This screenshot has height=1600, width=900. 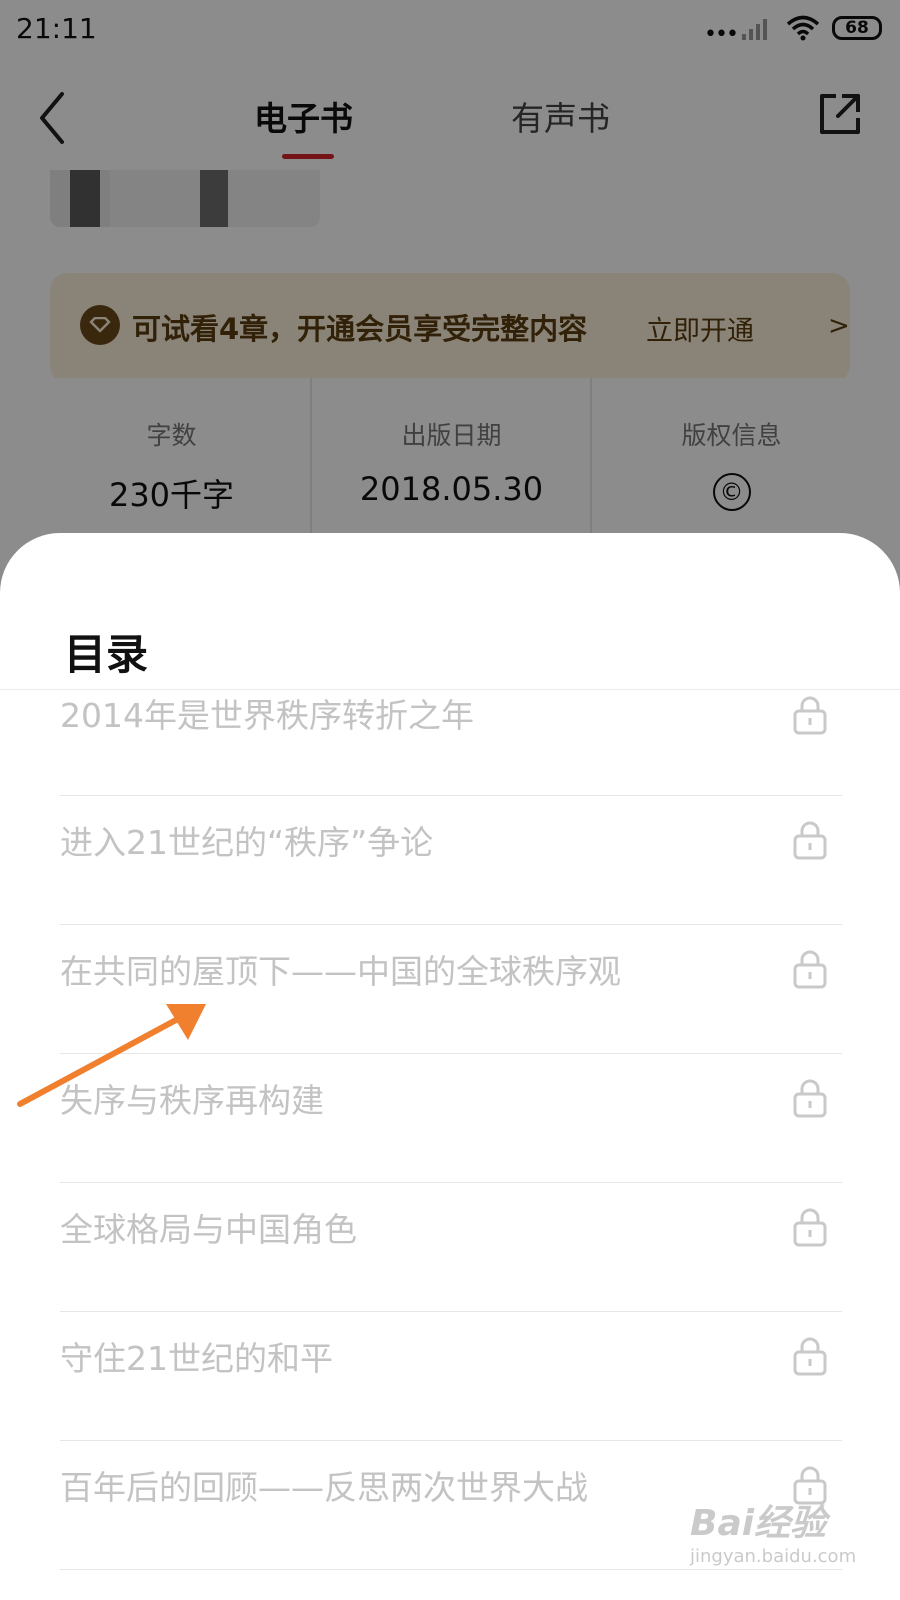 What do you see at coordinates (267, 715) in the screenshot?
I see `toc-item-title: 2014年是世界秩序转折之年` at bounding box center [267, 715].